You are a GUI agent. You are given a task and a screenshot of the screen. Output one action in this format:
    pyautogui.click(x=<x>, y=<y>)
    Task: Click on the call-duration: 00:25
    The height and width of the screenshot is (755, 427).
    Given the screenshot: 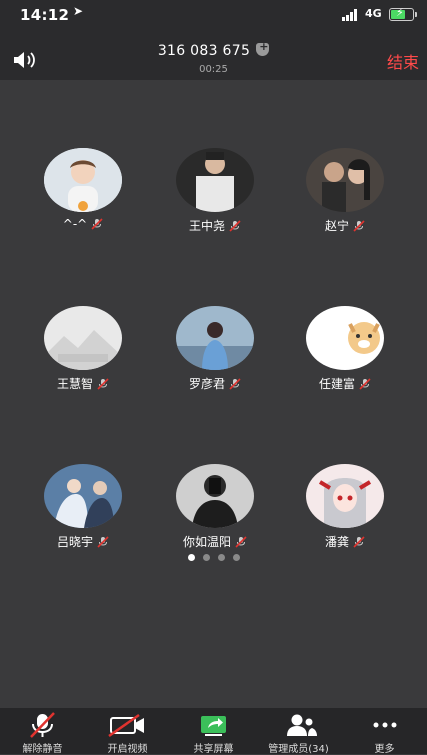 What is the action you would take?
    pyautogui.click(x=213, y=69)
    